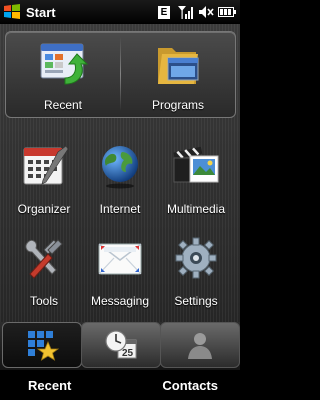  What do you see at coordinates (12, 12) in the screenshot?
I see `windows-logo-icon` at bounding box center [12, 12].